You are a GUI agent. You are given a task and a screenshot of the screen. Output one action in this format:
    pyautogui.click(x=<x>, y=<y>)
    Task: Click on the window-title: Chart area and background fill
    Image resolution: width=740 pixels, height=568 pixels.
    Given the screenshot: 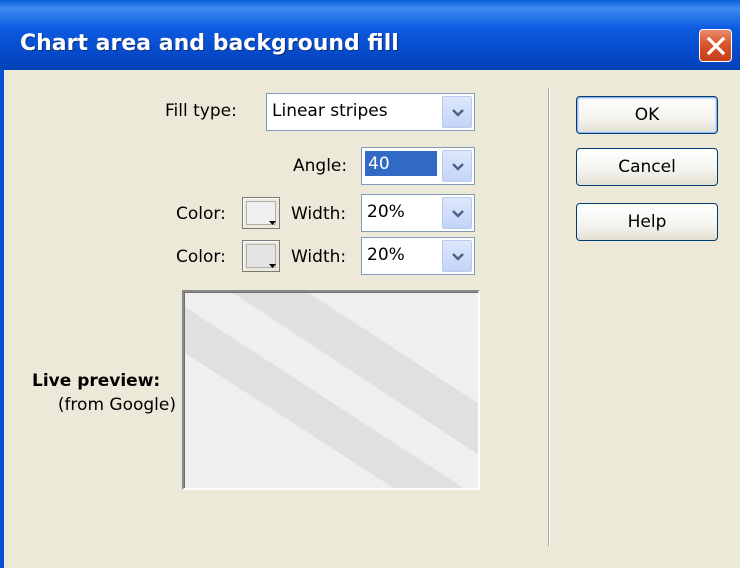 What is the action you would take?
    pyautogui.click(x=209, y=43)
    